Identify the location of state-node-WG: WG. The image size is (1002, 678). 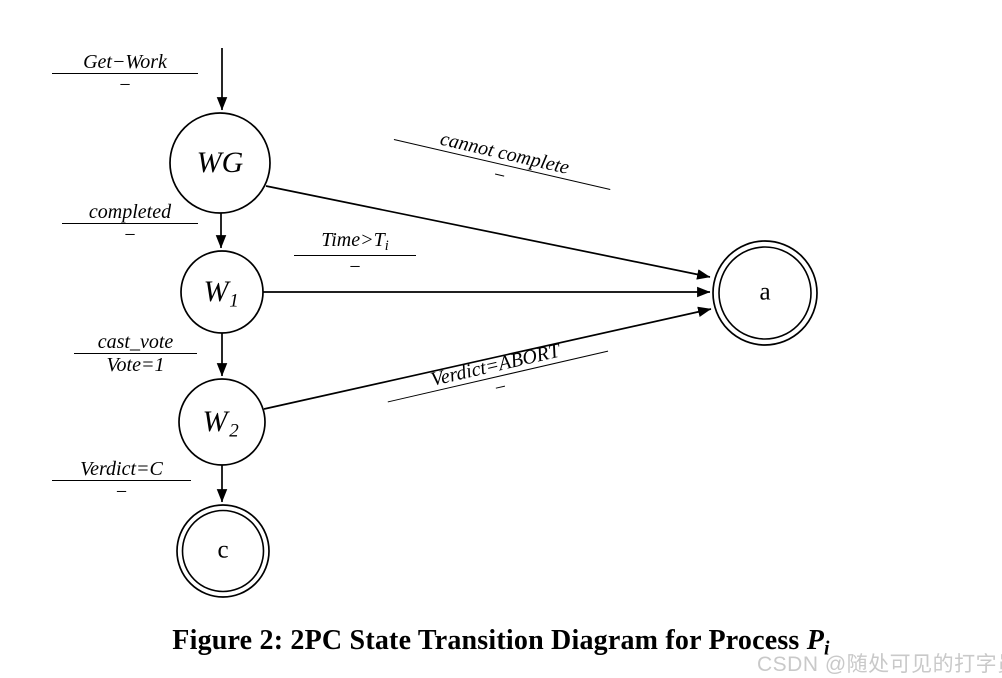
(220, 163).